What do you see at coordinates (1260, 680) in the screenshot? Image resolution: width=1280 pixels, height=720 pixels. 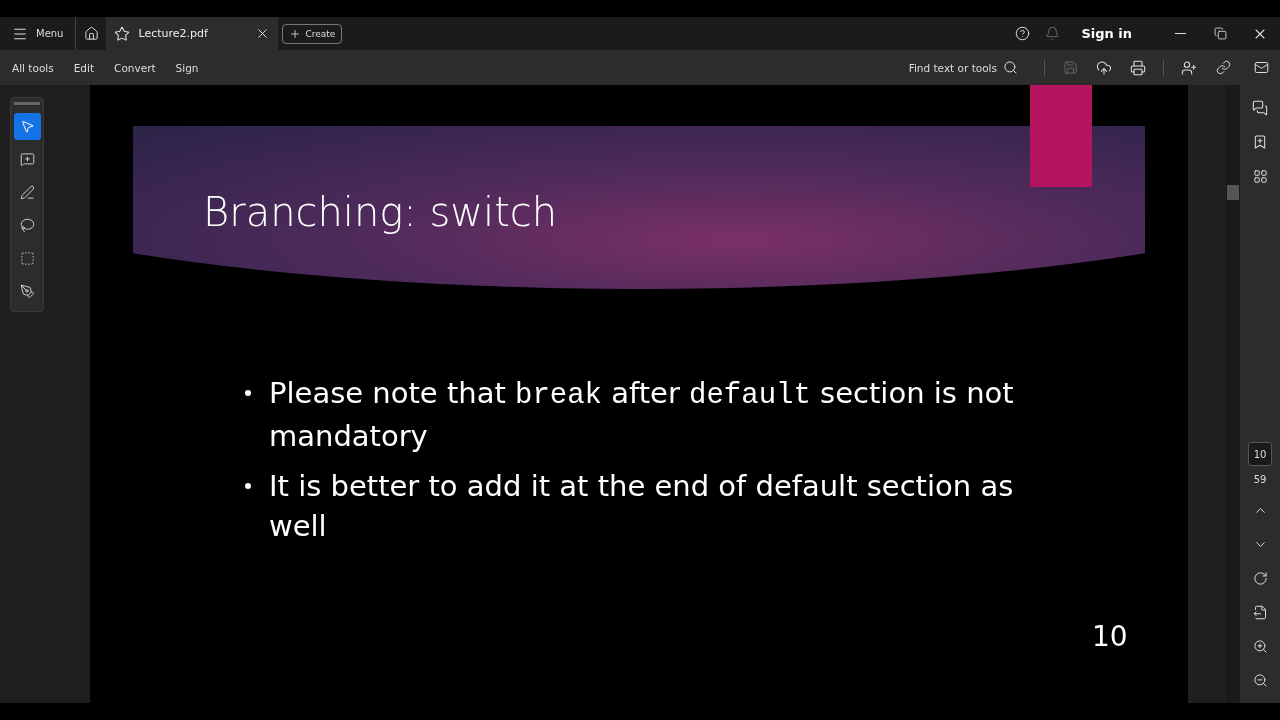 I see `zoom-out-icon` at bounding box center [1260, 680].